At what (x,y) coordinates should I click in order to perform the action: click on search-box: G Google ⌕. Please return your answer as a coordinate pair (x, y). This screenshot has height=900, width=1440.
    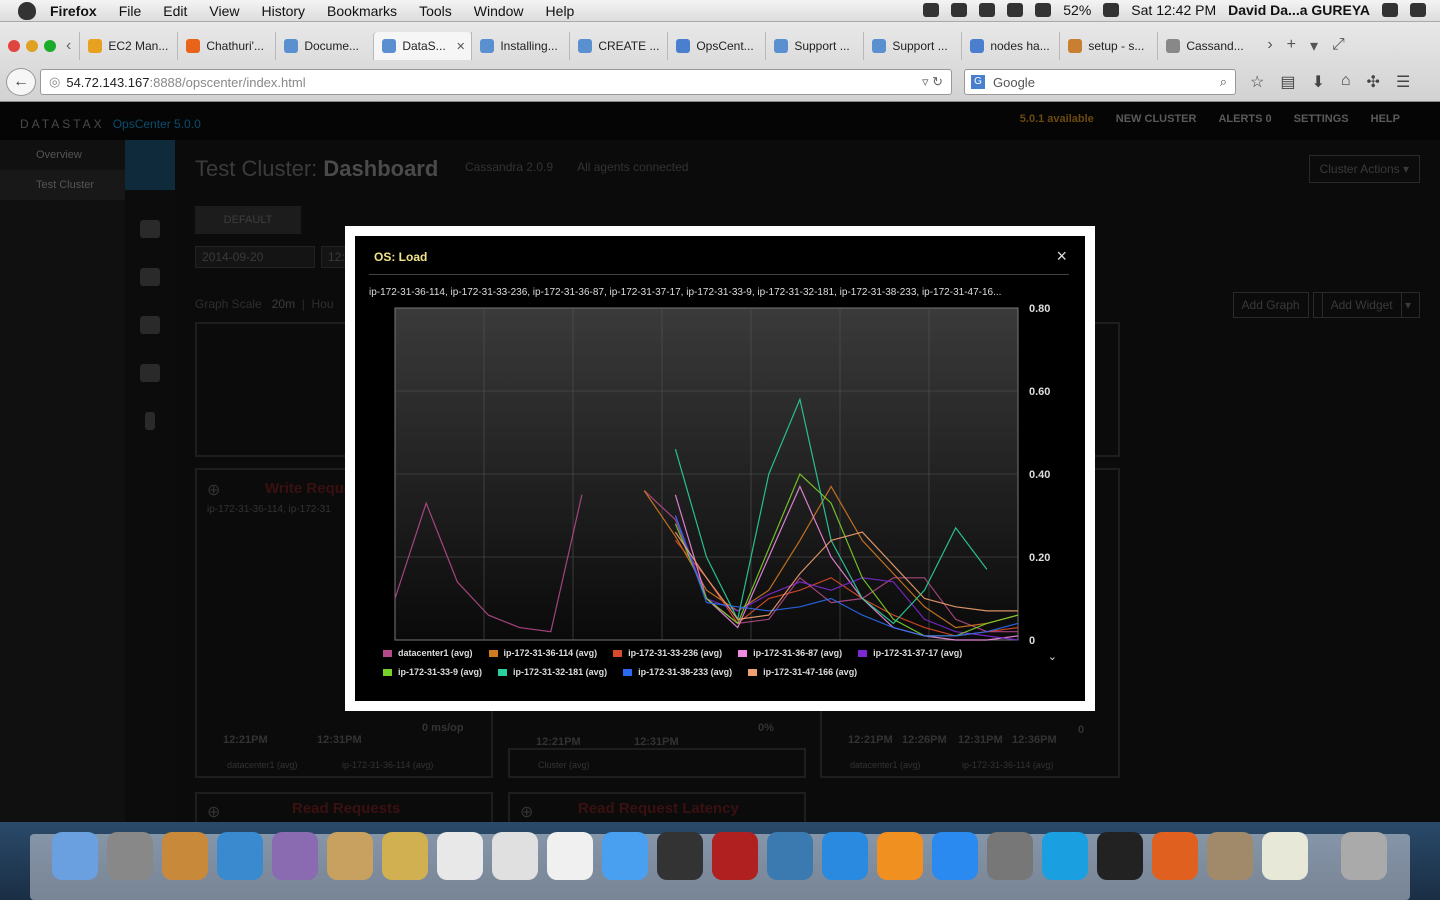
    Looking at the image, I should click on (1100, 82).